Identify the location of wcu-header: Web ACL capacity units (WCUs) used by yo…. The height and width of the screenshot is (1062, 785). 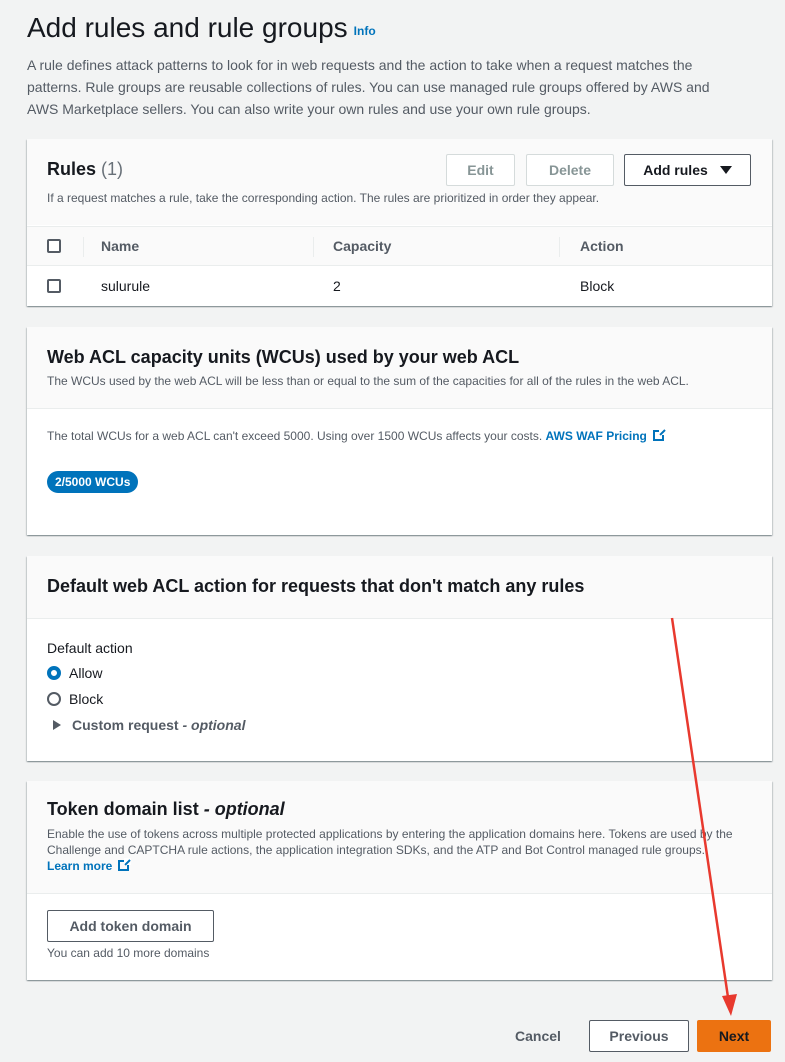
(399, 368).